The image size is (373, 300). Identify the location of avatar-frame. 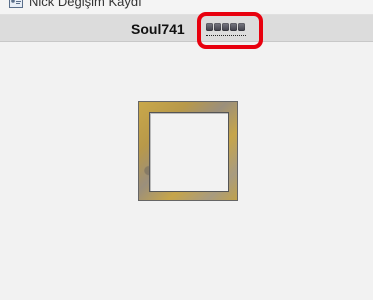
(188, 151).